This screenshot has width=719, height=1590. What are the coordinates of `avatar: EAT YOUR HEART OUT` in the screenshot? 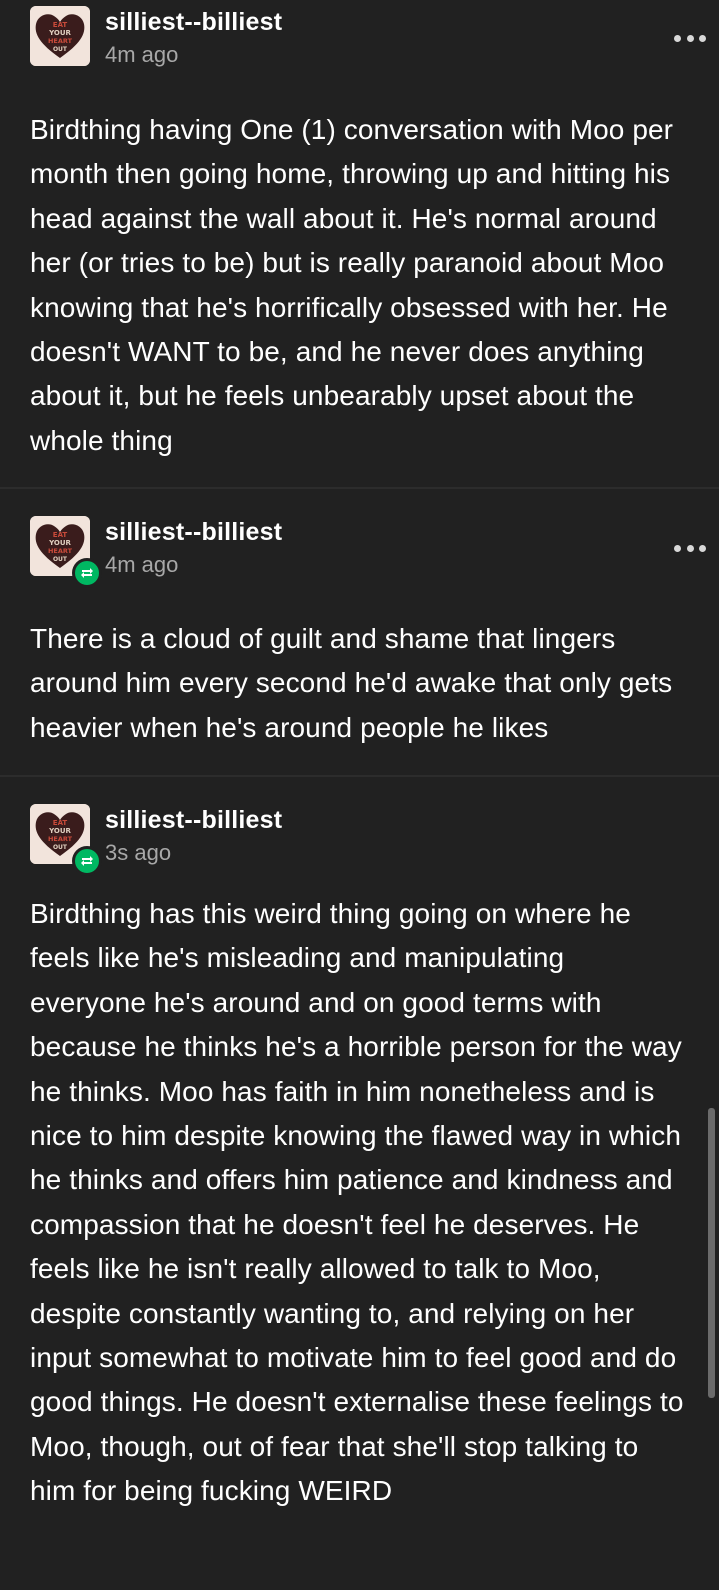 It's located at (60, 36).